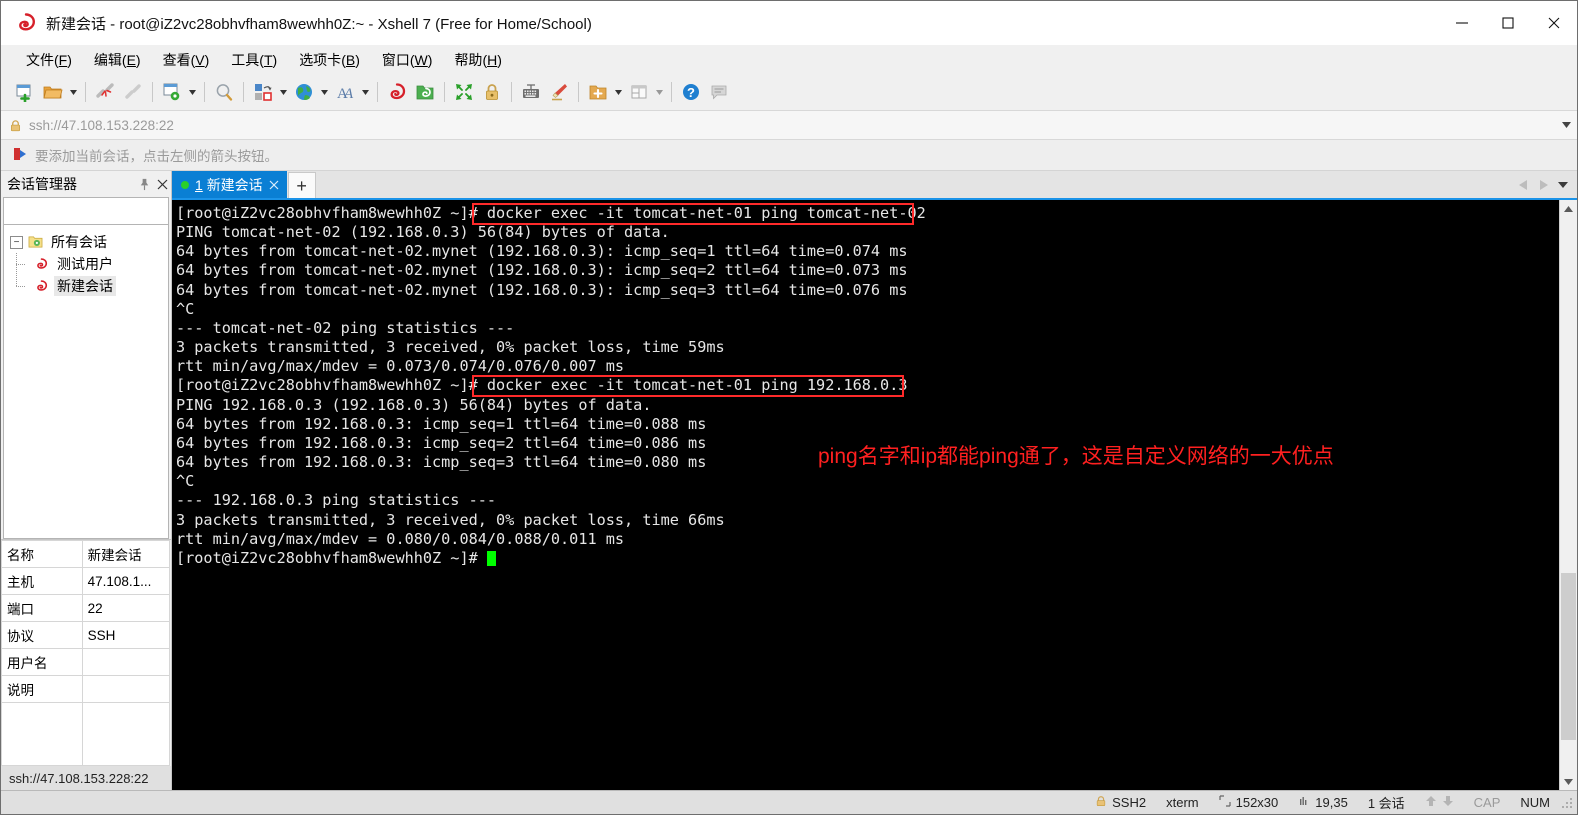 The height and width of the screenshot is (815, 1578). I want to click on tab-status-dot-icon, so click(185, 184).